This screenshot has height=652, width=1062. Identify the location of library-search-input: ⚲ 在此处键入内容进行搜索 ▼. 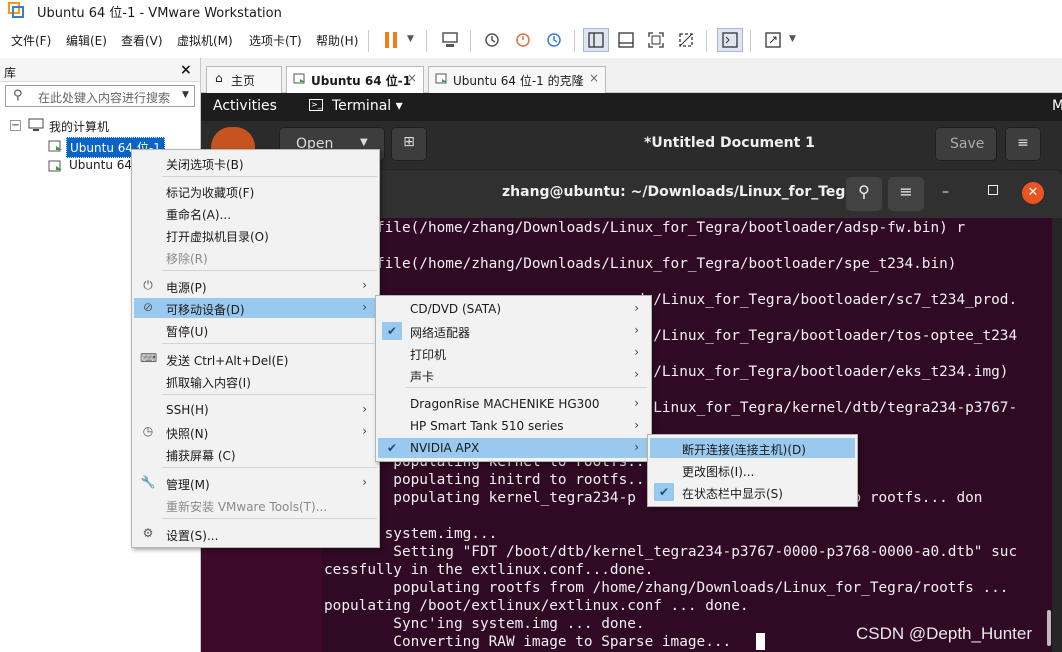
(100, 96).